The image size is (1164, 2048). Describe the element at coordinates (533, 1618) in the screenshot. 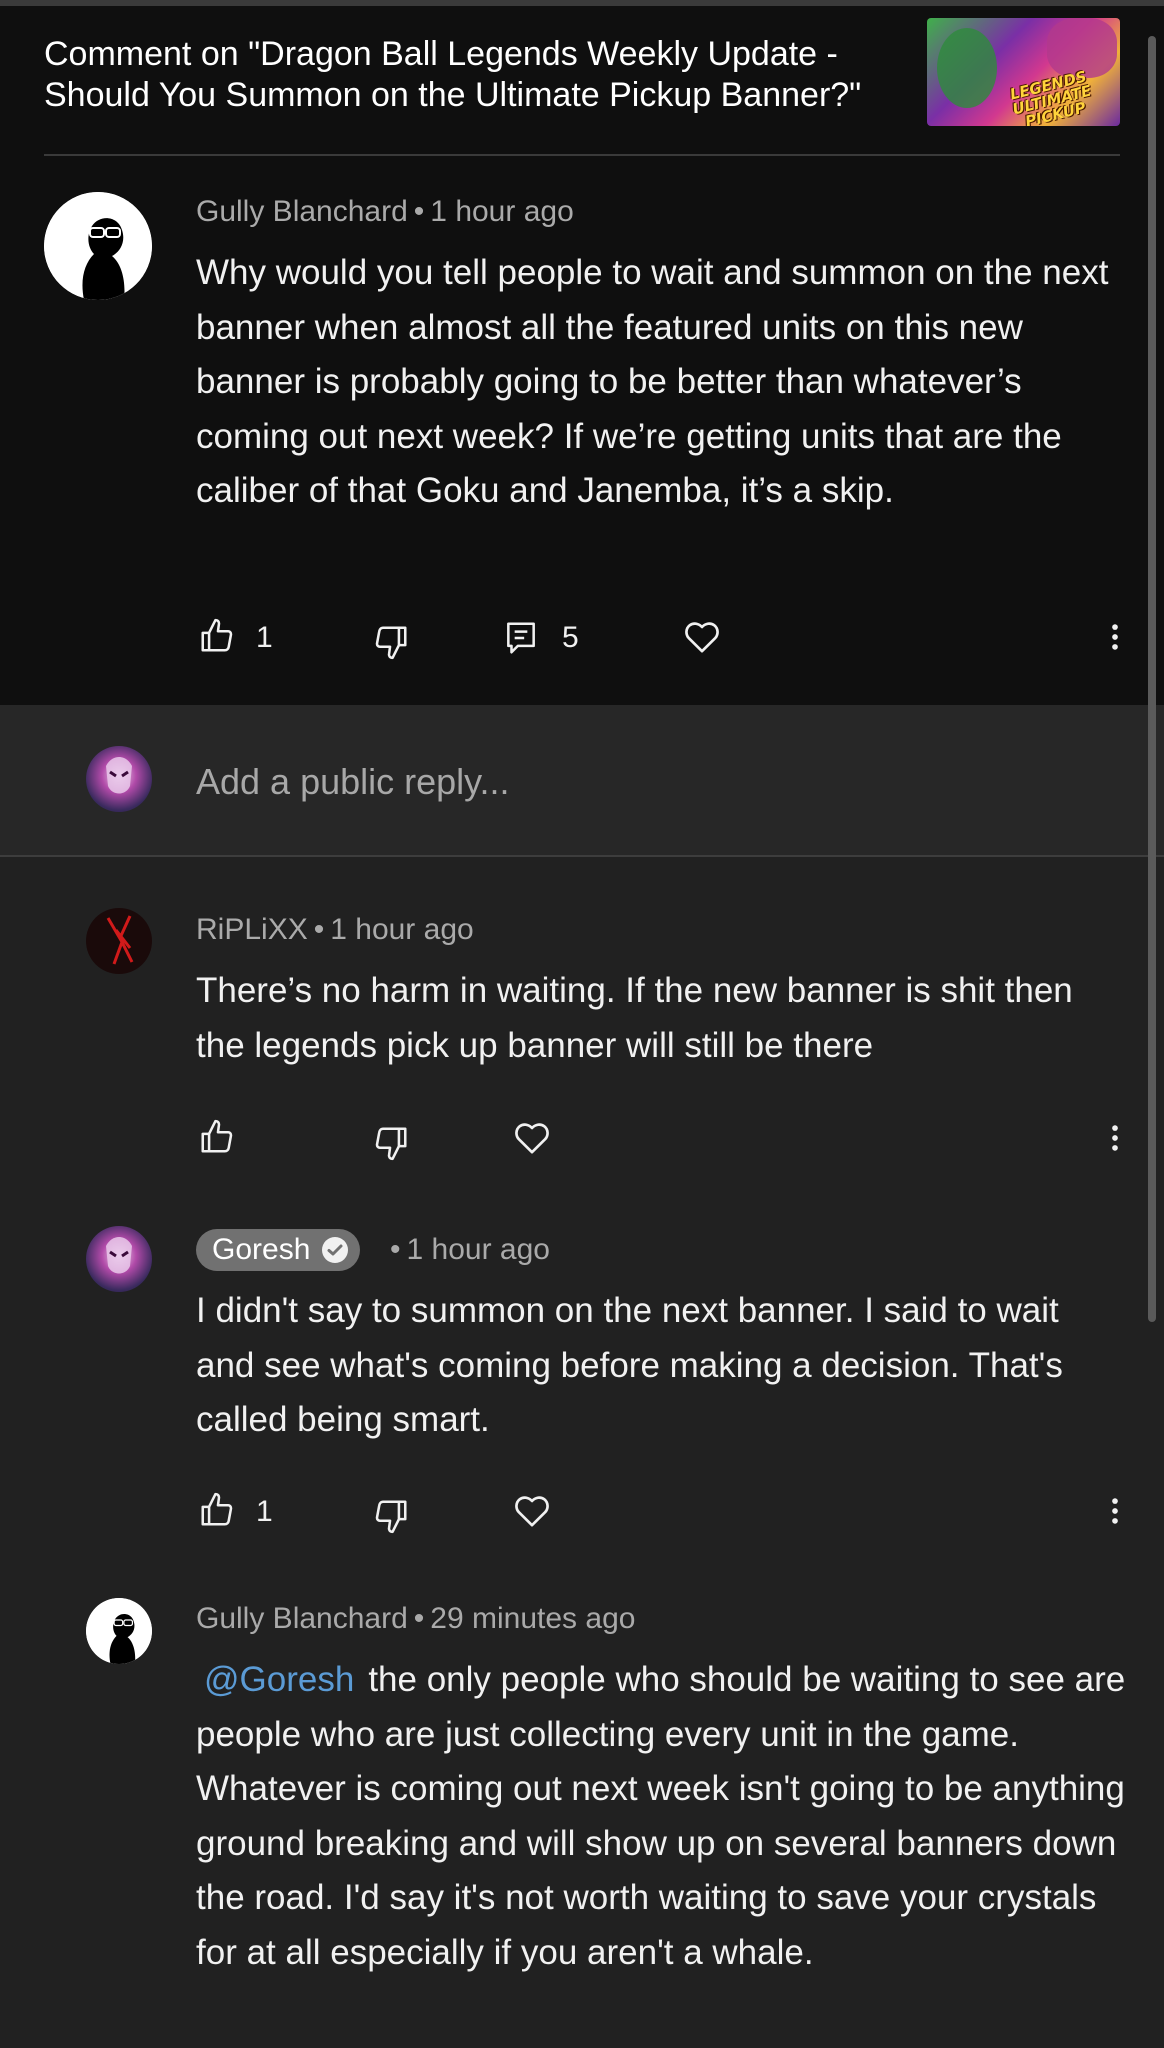

I see `comment-time: 29 minutes ago` at that location.